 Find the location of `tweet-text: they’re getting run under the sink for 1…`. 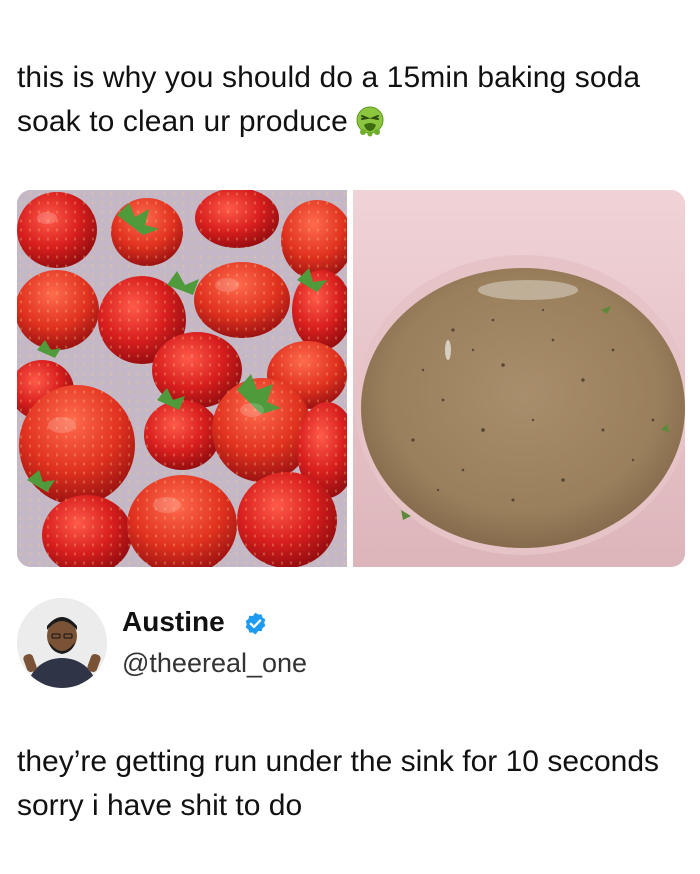

tweet-text: they’re getting run under the sink for 1… is located at coordinates (338, 783).